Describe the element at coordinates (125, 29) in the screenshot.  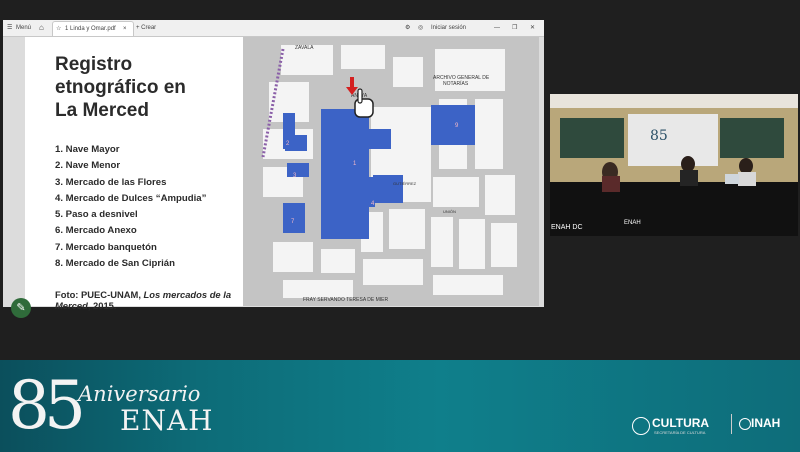
I see `close-tab-icon: ×` at that location.